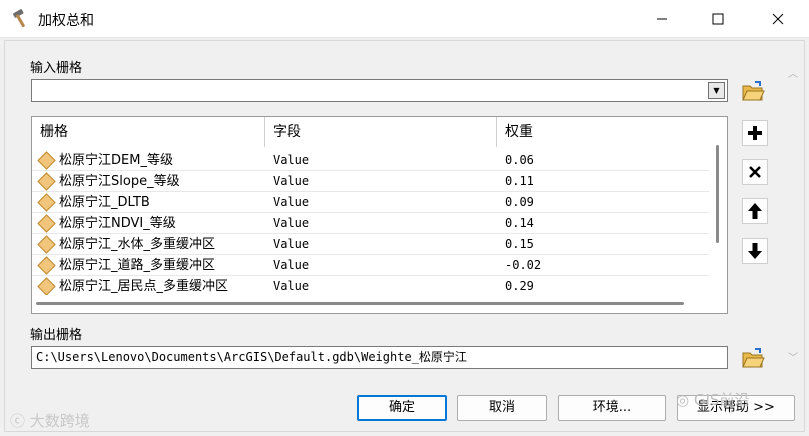 The width and height of the screenshot is (809, 436). I want to click on table-vertical-scrollbar, so click(718, 207).